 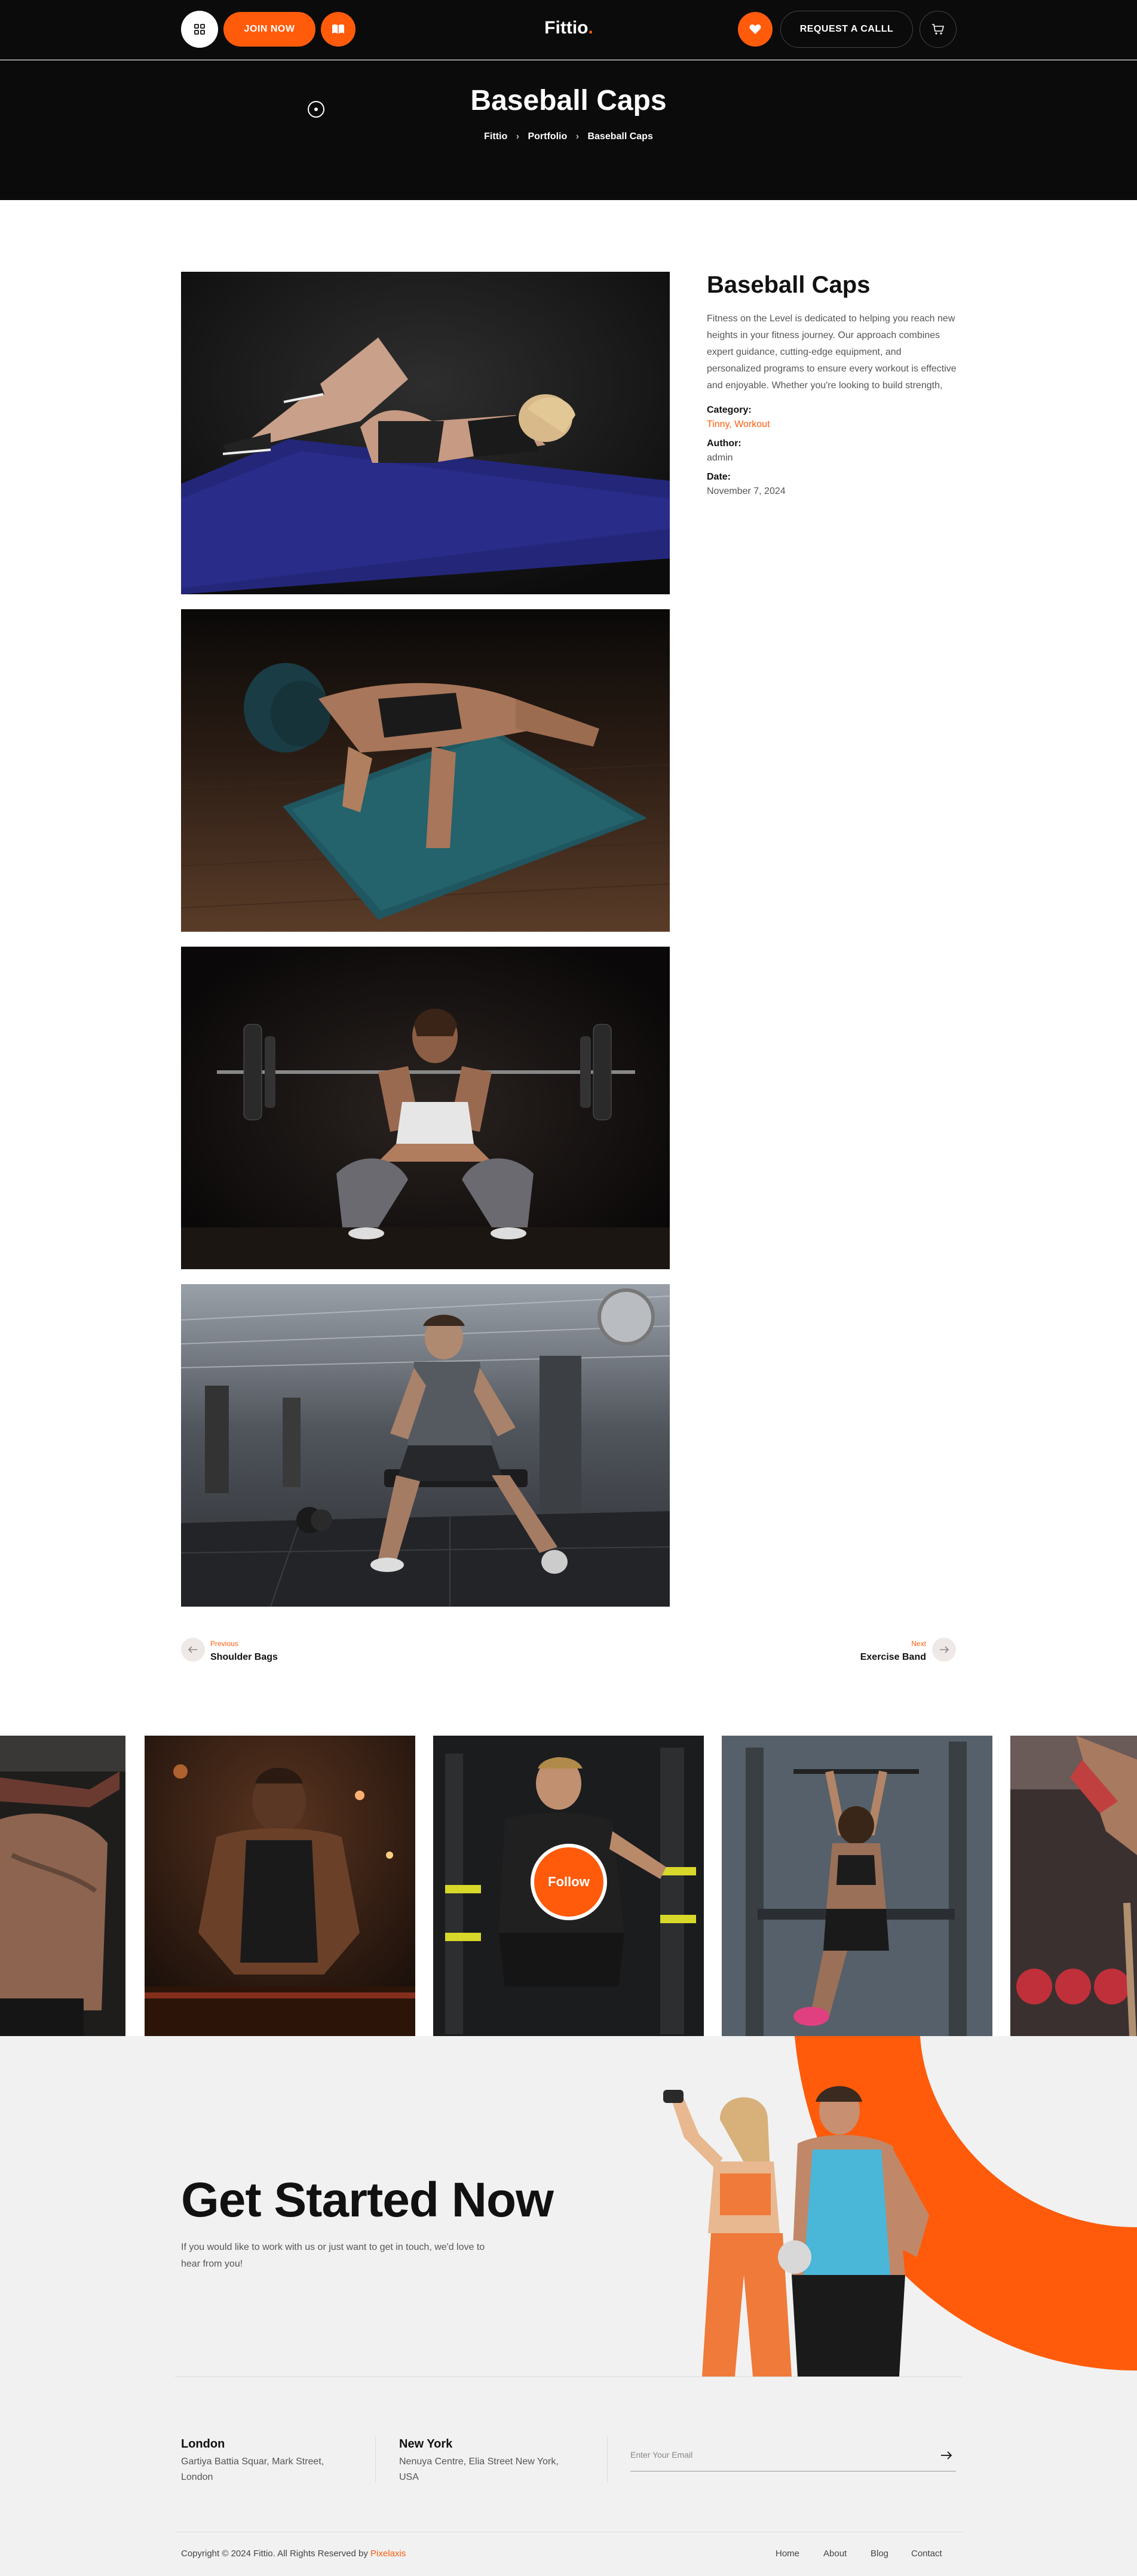 I want to click on heart-icon, so click(x=755, y=29).